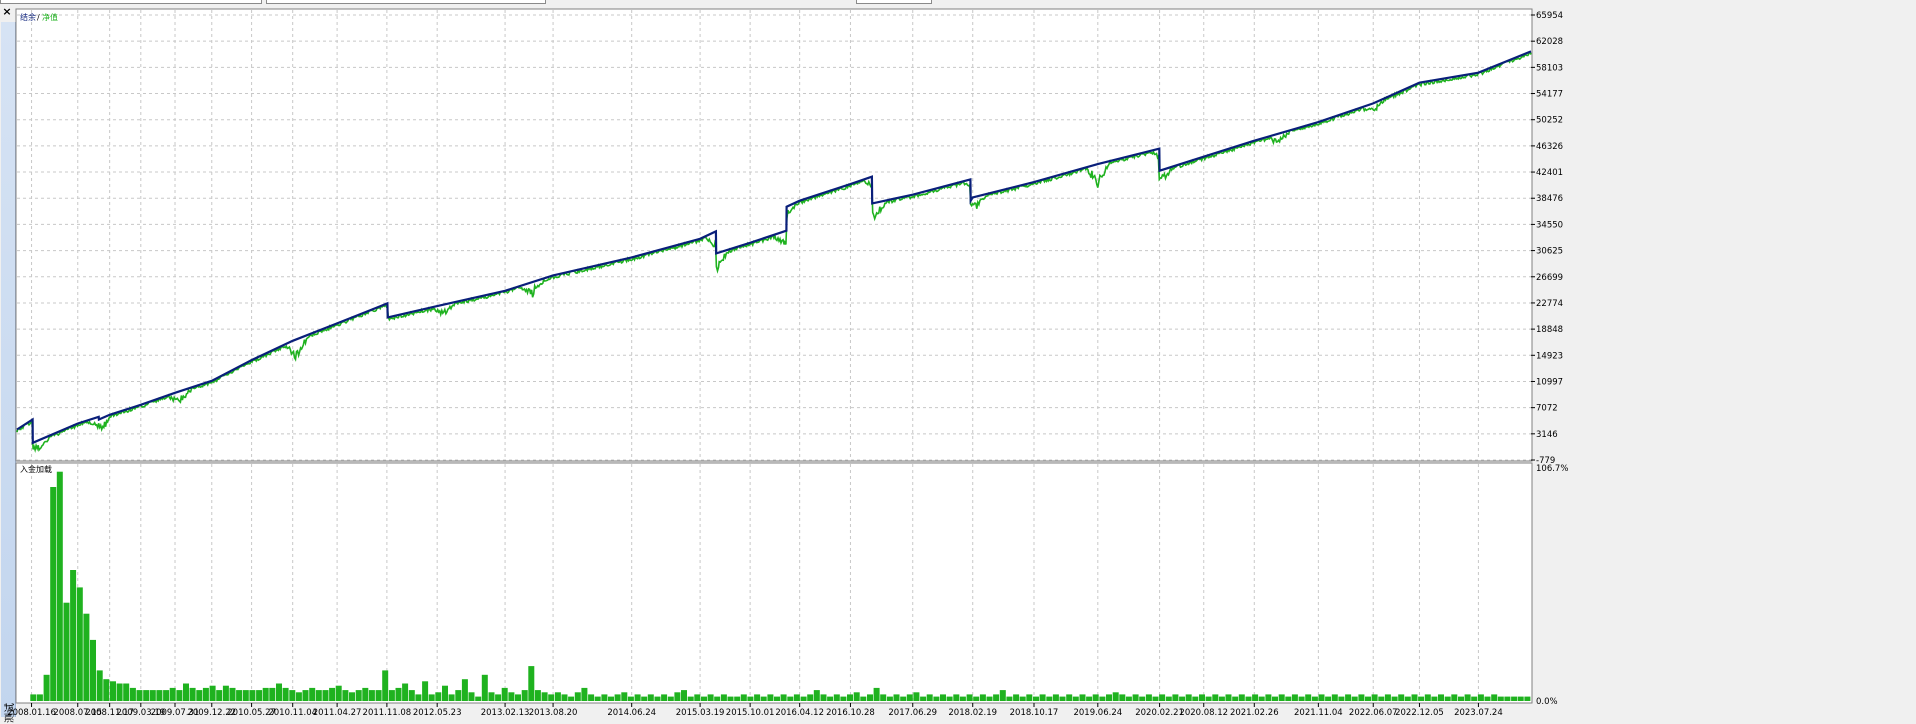 This screenshot has width=1916, height=724. Describe the element at coordinates (750, 712) in the screenshot. I see `x-tick-label: 2015.10.01` at that location.